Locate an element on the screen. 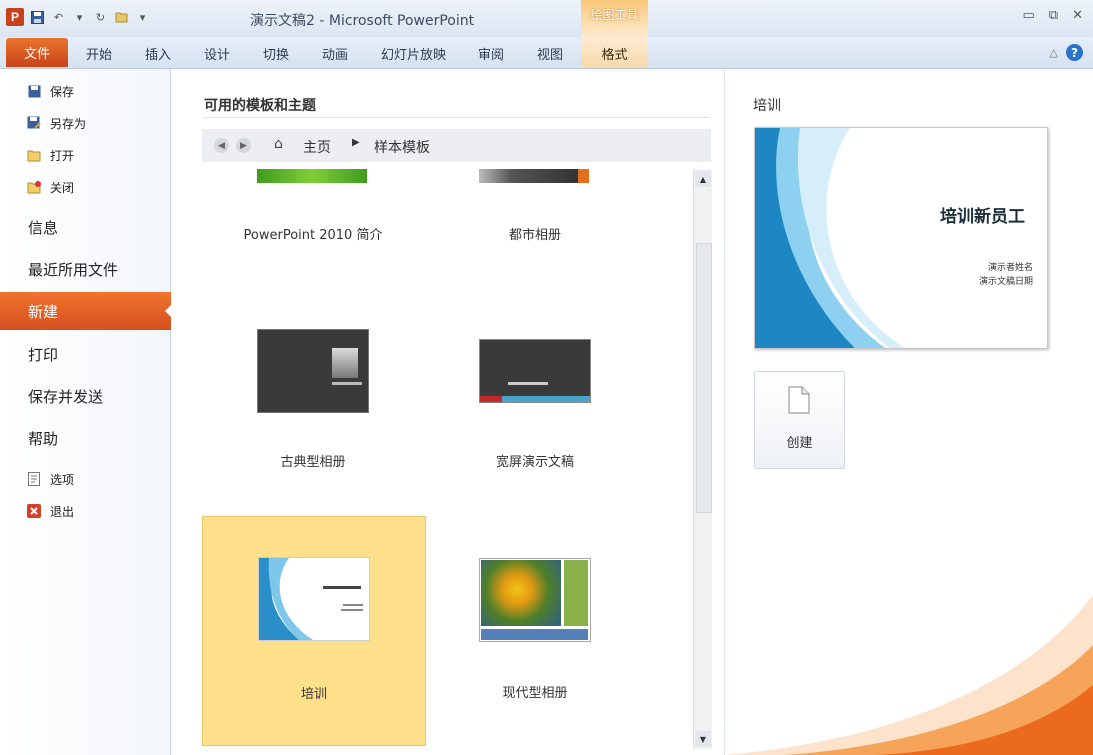 This screenshot has height=755, width=1093. template-caption: 古典型相册 is located at coordinates (313, 462).